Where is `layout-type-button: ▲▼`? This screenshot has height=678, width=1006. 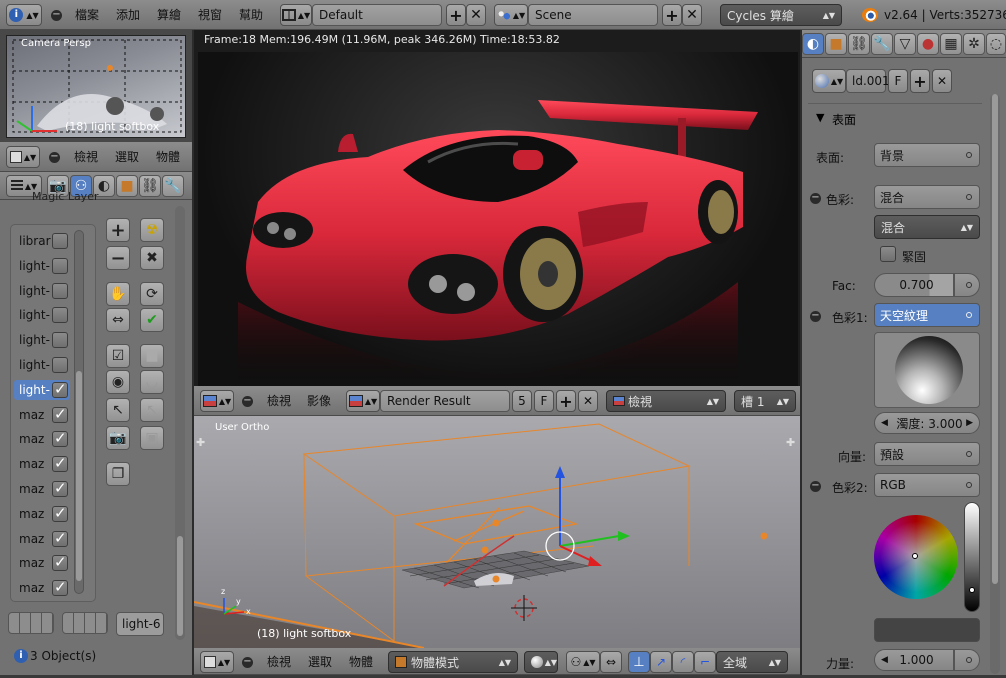 layout-type-button: ▲▼ is located at coordinates (296, 15).